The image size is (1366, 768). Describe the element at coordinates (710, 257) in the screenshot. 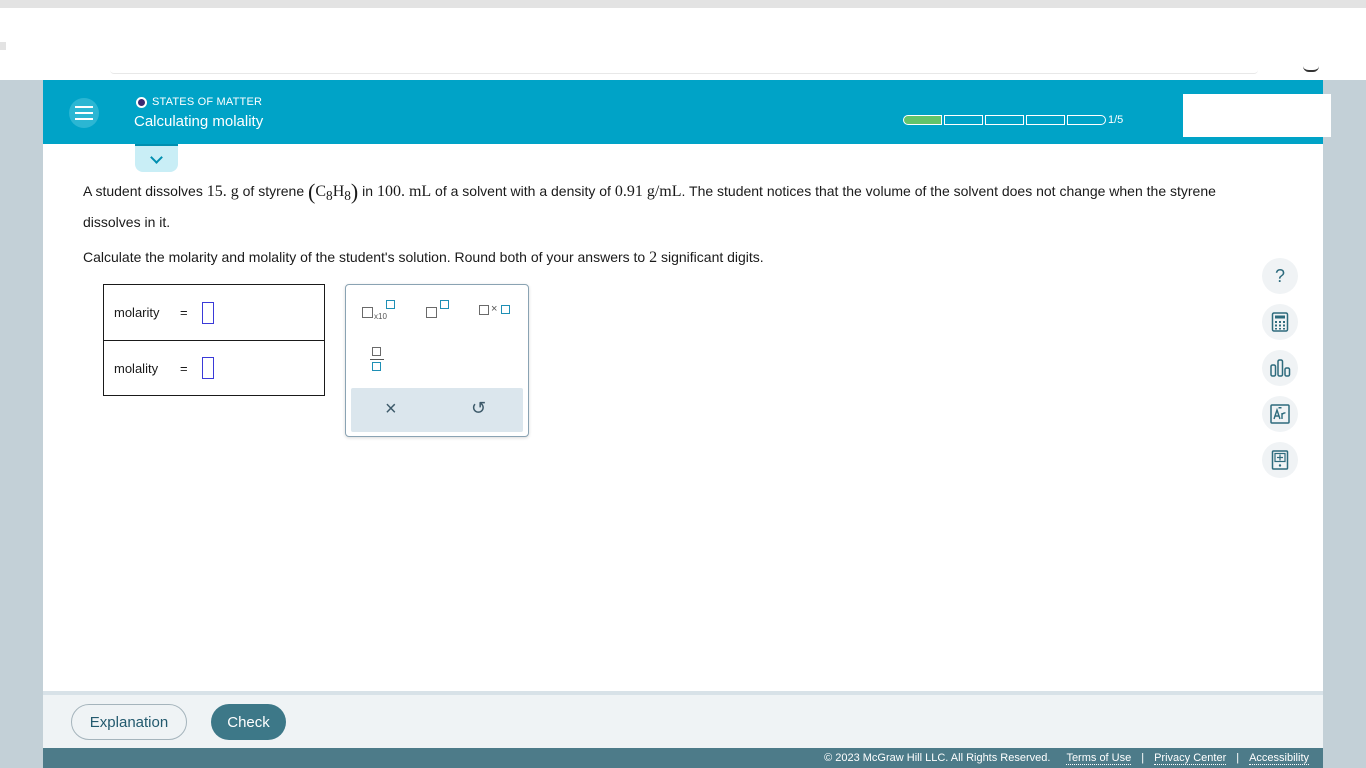

I see `problem-text: significant digits.` at that location.